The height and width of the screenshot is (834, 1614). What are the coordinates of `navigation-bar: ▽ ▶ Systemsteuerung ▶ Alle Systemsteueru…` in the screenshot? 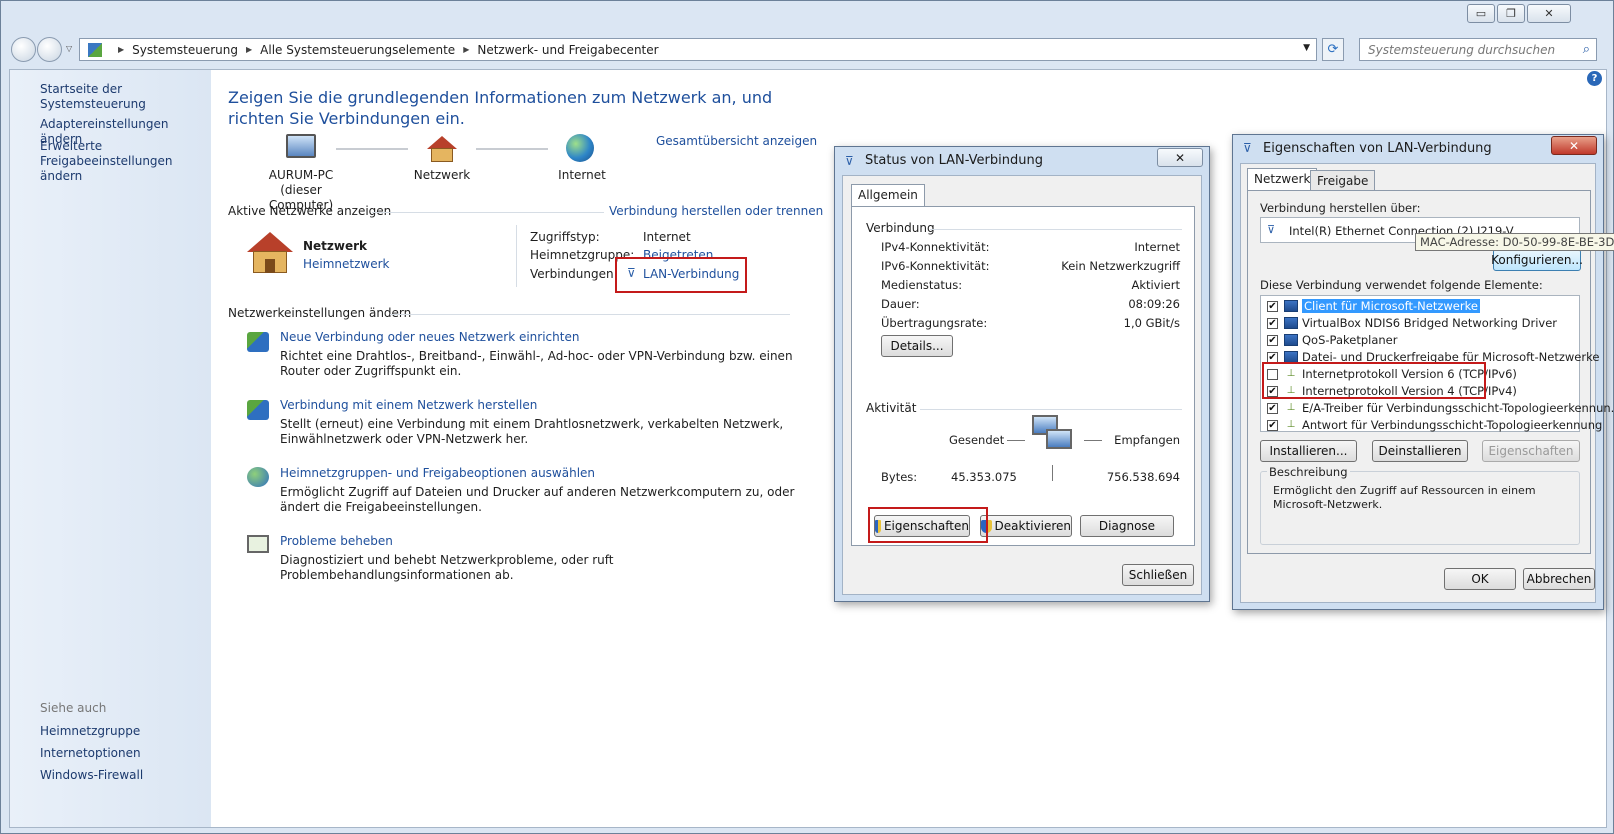 It's located at (807, 50).